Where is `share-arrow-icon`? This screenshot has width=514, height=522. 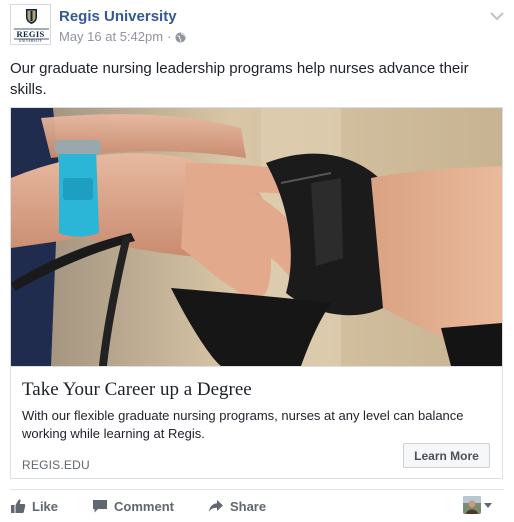
share-arrow-icon is located at coordinates (215, 506).